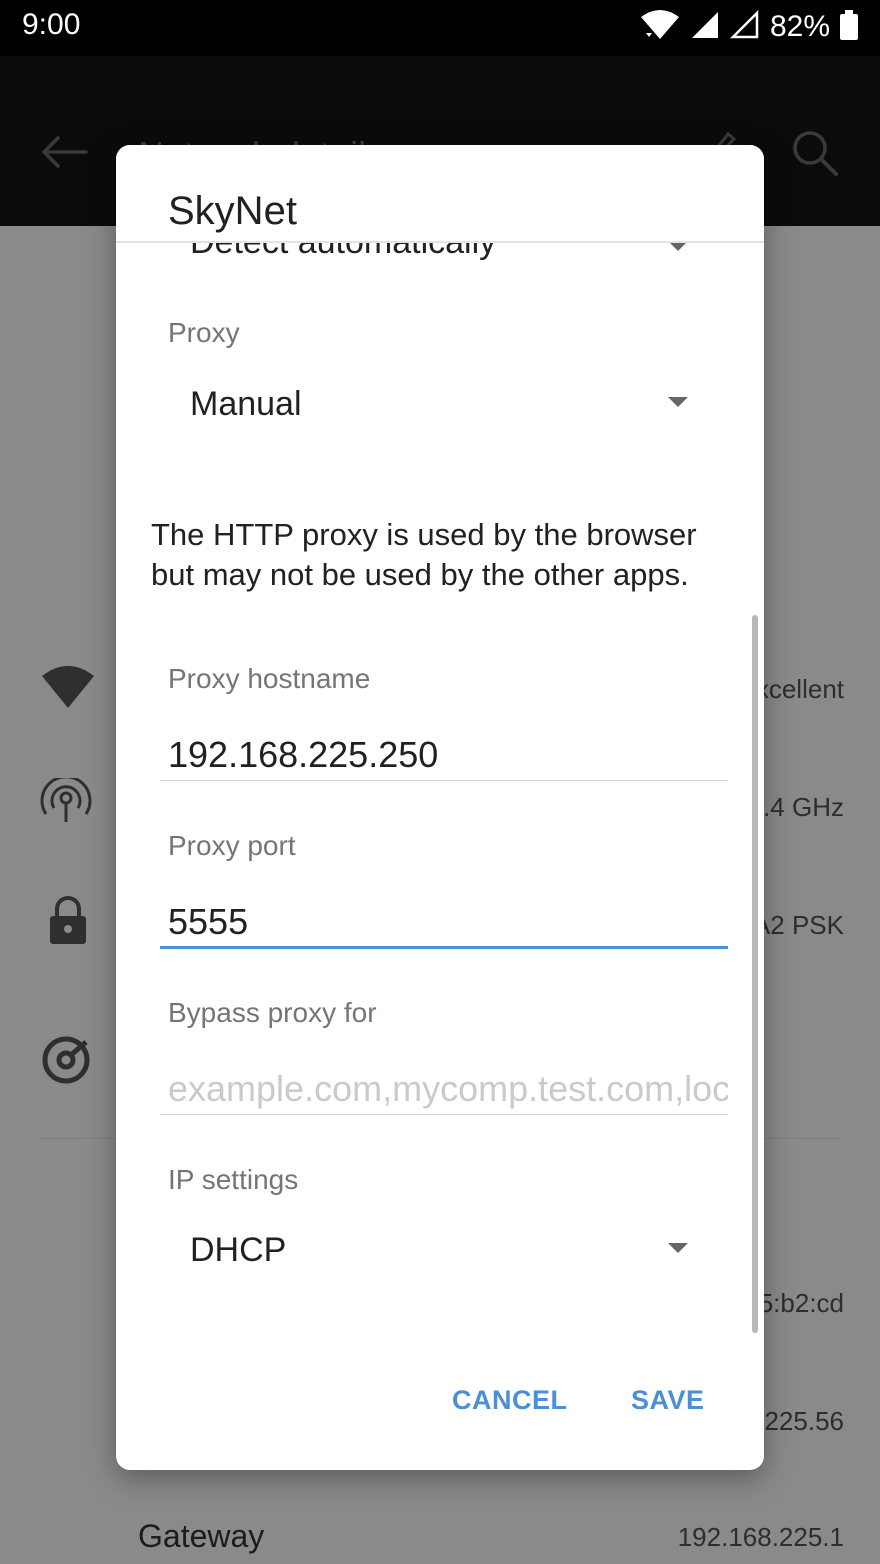 The height and width of the screenshot is (1564, 880). Describe the element at coordinates (232, 845) in the screenshot. I see `proxy-port-label: Proxy port` at that location.